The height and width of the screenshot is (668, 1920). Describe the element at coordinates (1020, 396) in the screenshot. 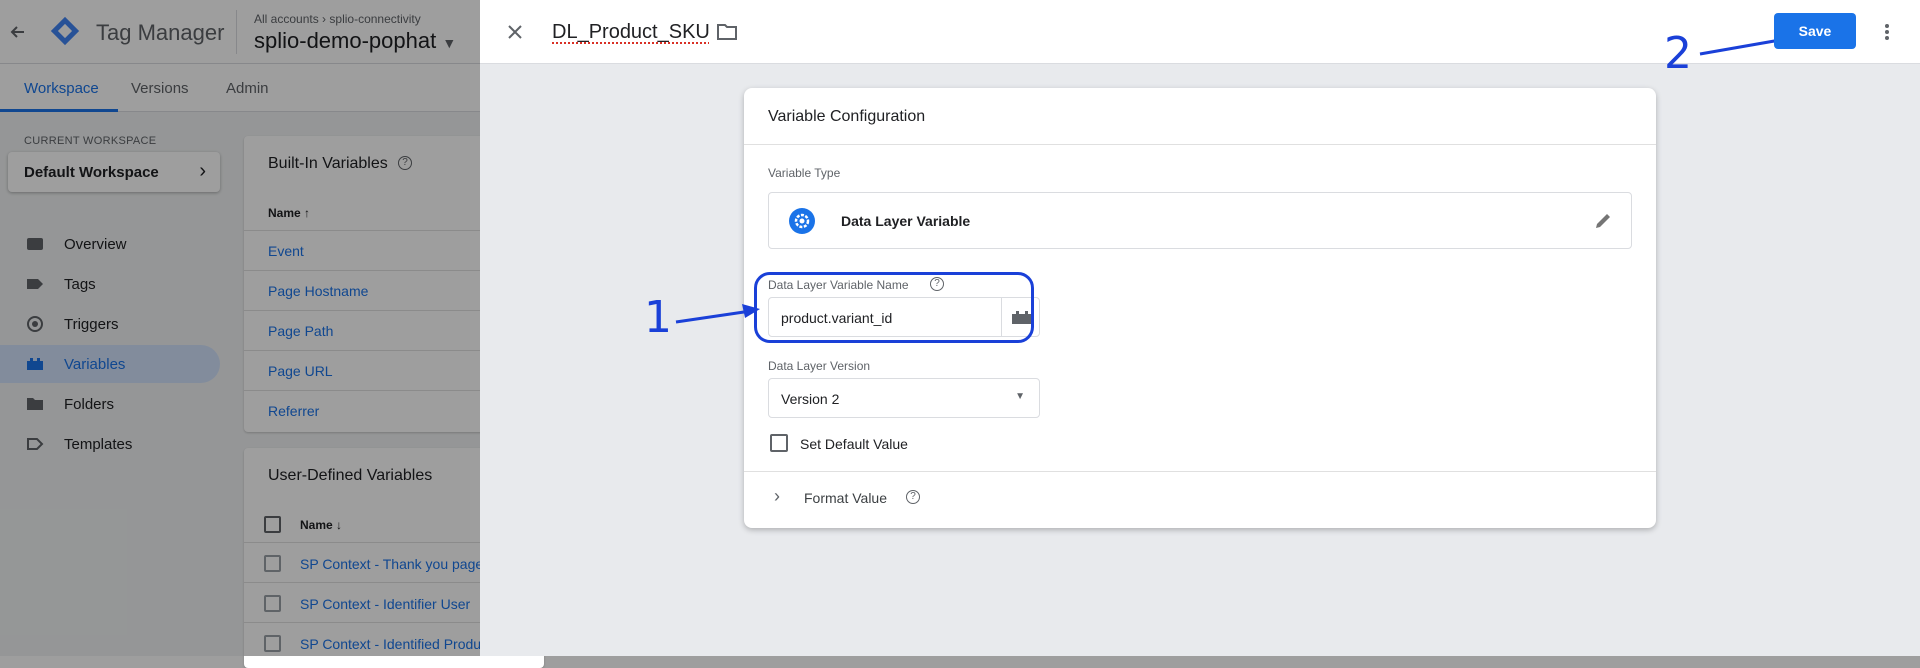

I see `dropdown-arrow-icon: ▼` at that location.